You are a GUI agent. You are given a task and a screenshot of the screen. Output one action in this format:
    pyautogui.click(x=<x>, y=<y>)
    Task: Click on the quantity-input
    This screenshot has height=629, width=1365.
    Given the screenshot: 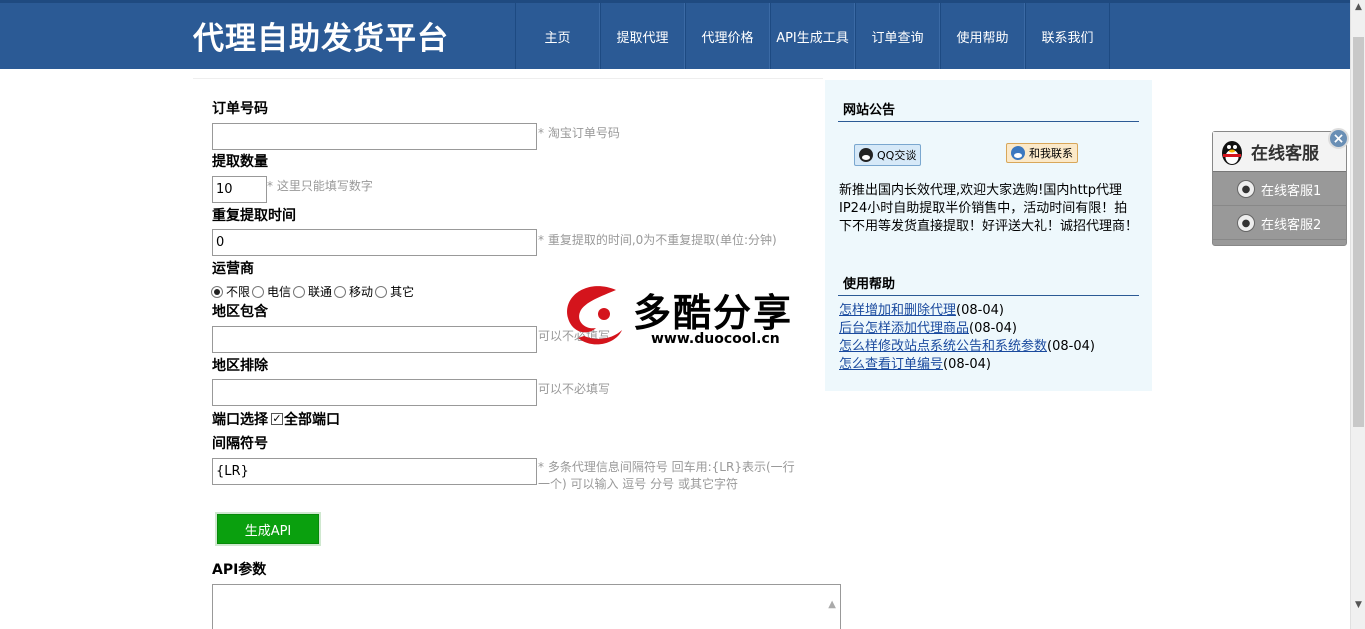 What is the action you would take?
    pyautogui.click(x=239, y=189)
    